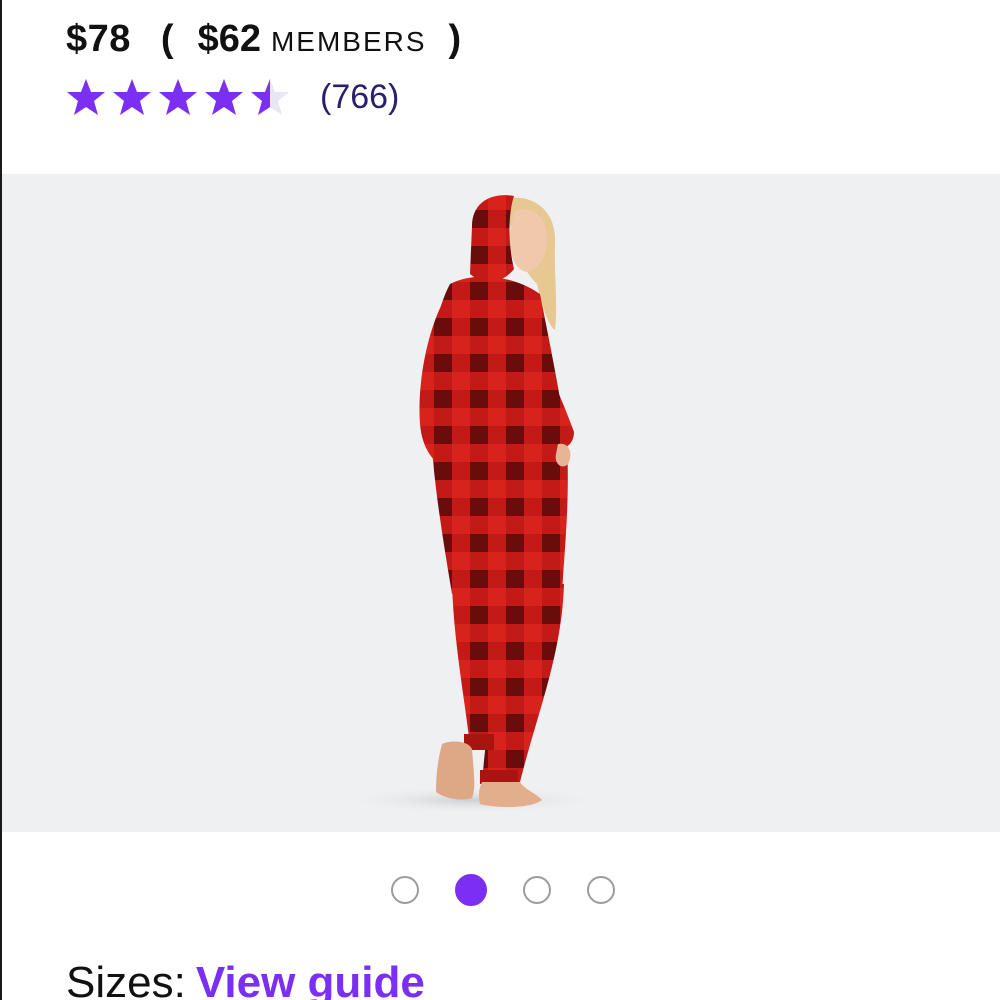 This screenshot has height=1000, width=1000. I want to click on sizes-row: Sizes: View guide, so click(245, 979).